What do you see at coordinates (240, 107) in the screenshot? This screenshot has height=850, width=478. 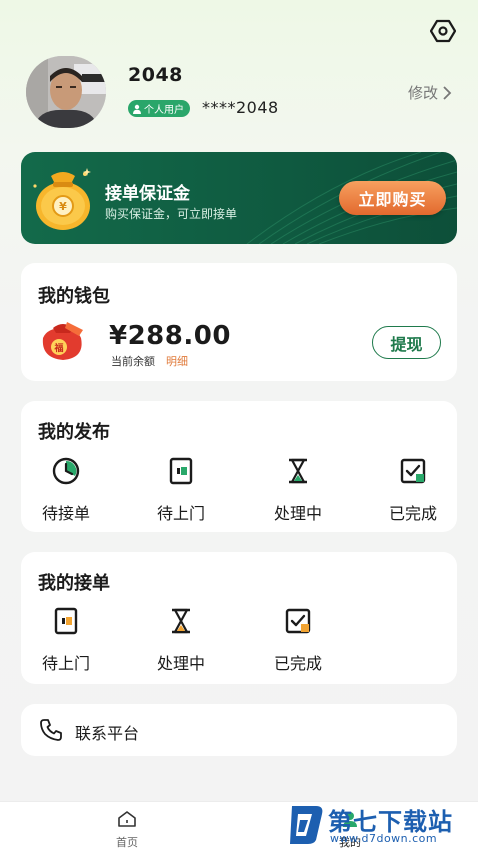 I see `phone-number: ****2048` at bounding box center [240, 107].